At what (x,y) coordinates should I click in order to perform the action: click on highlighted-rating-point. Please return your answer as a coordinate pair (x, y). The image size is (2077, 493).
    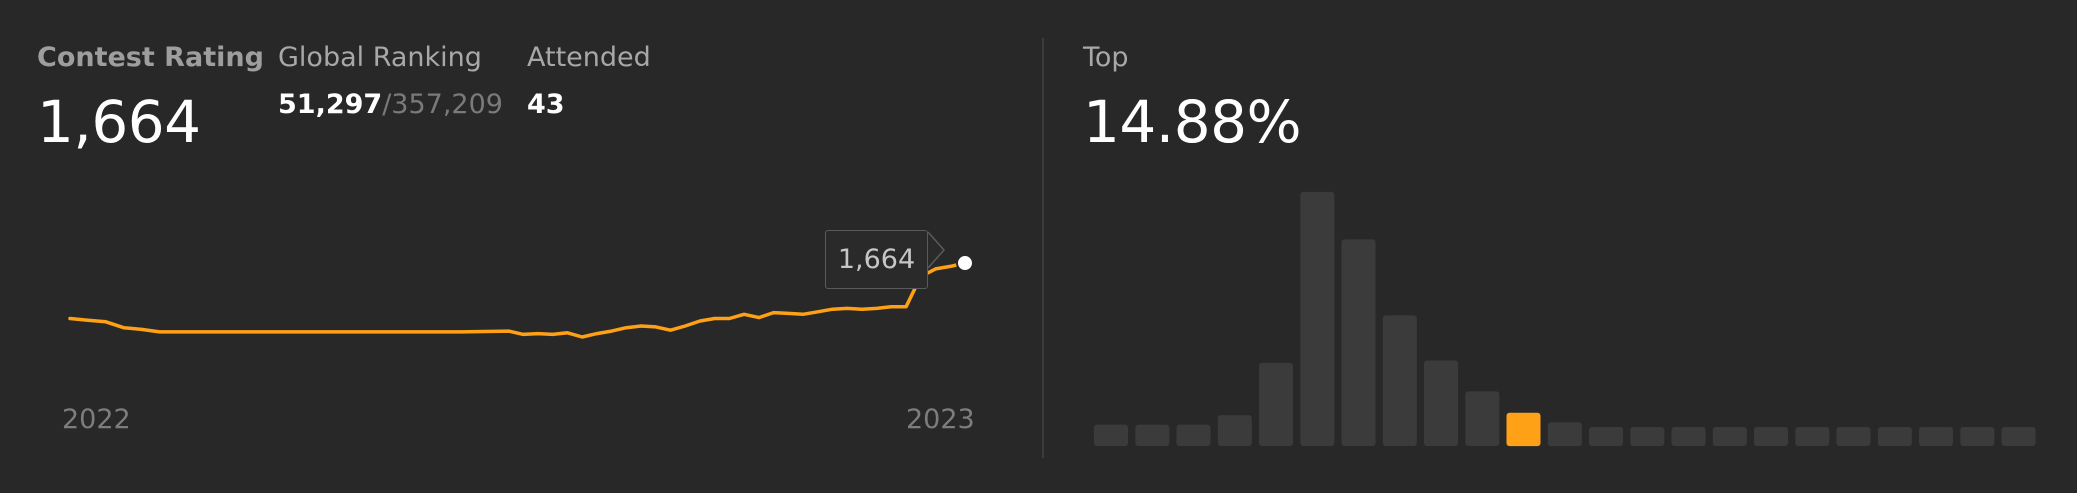
    Looking at the image, I should click on (965, 263).